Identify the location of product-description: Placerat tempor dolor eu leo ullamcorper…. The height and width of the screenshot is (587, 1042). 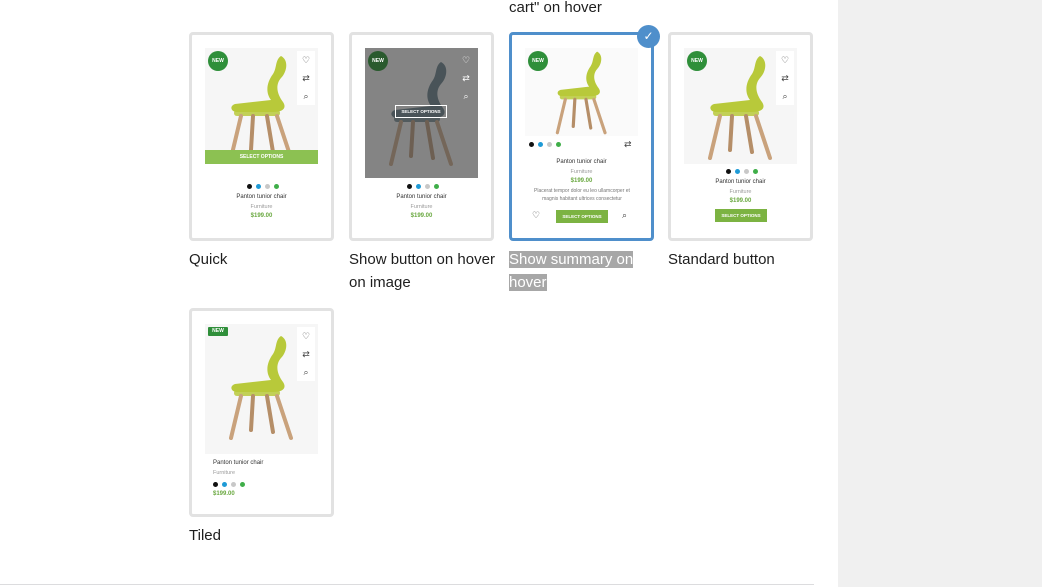
(582, 195).